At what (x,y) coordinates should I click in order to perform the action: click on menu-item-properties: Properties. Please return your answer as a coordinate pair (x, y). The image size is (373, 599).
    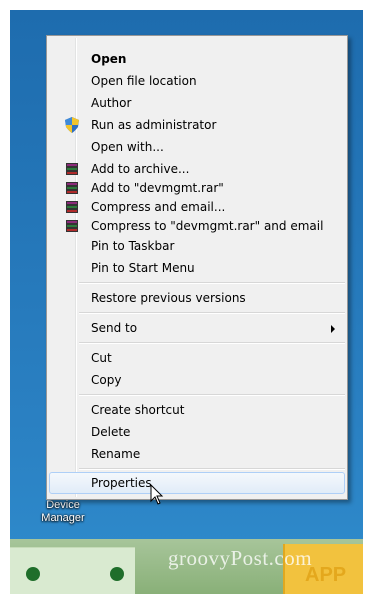
    Looking at the image, I should click on (197, 483).